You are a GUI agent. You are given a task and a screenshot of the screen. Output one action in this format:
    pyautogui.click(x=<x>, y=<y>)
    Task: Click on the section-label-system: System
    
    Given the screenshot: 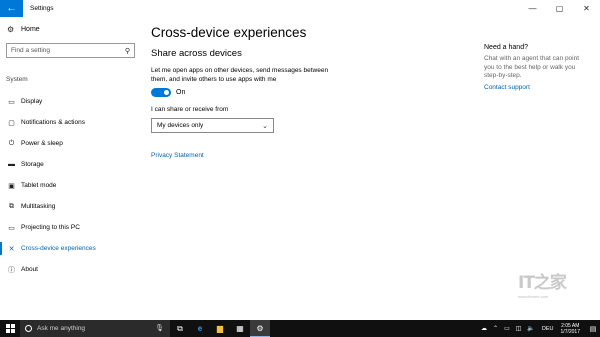 What is the action you would take?
    pyautogui.click(x=17, y=79)
    